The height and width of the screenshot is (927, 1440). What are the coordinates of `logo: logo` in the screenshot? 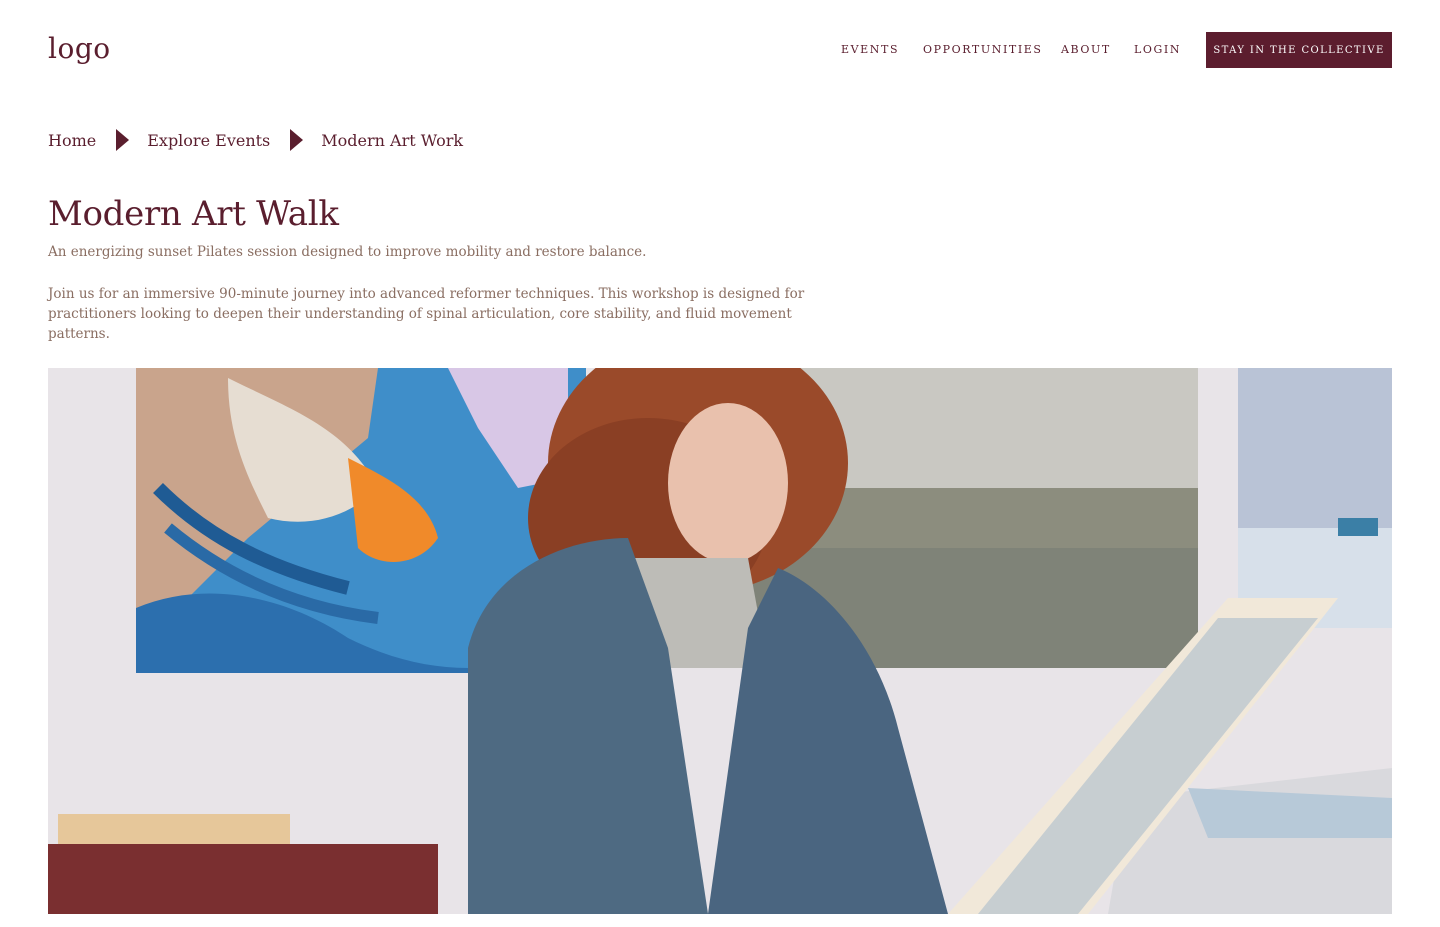 It's located at (79, 48).